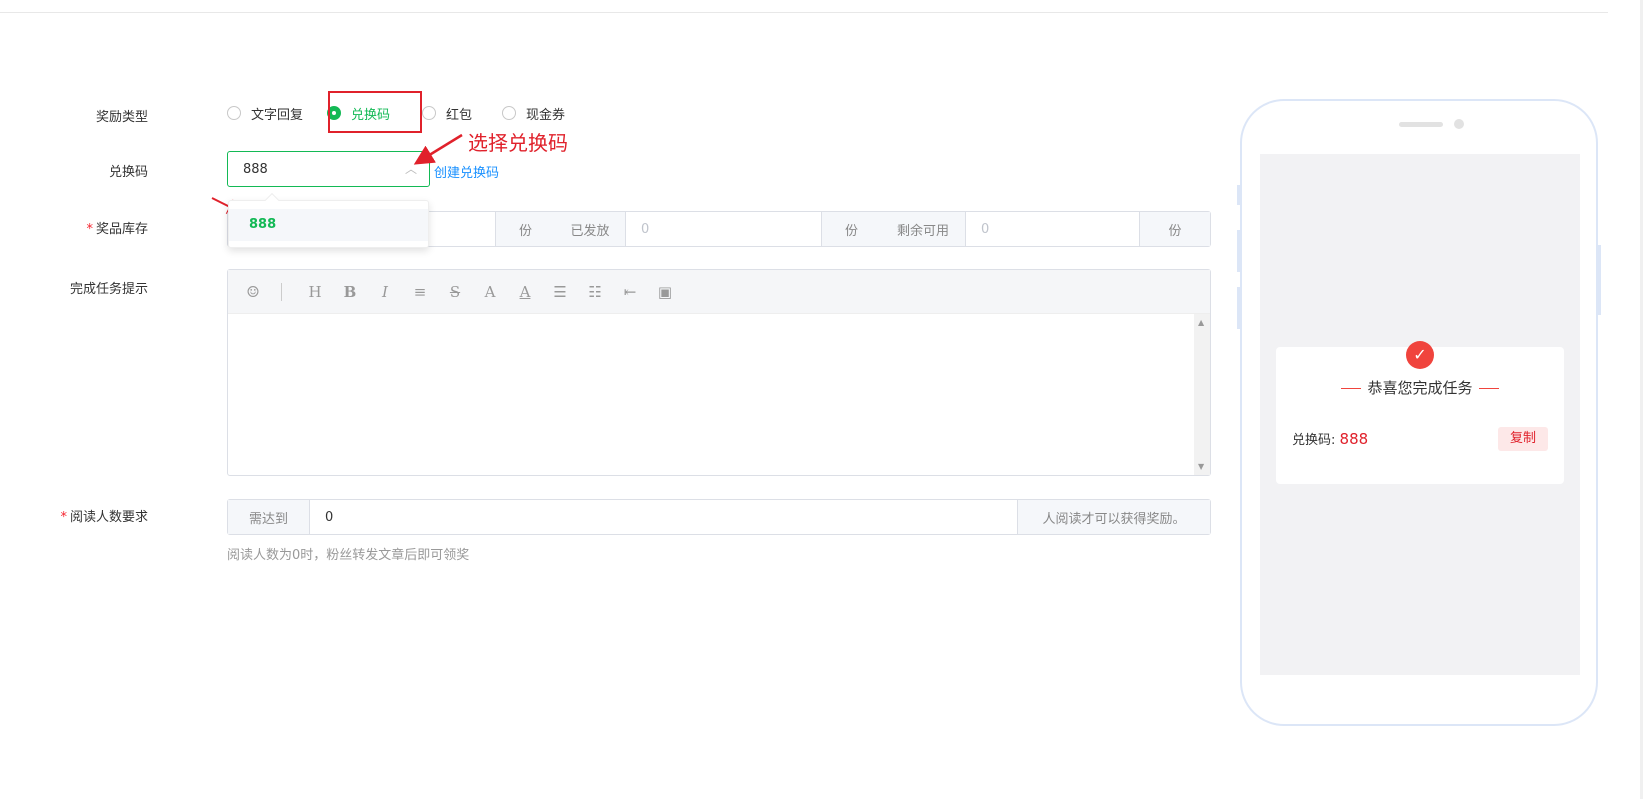 Image resolution: width=1643 pixels, height=799 pixels. What do you see at coordinates (525, 292) in the screenshot?
I see `bg-color-icon: A` at bounding box center [525, 292].